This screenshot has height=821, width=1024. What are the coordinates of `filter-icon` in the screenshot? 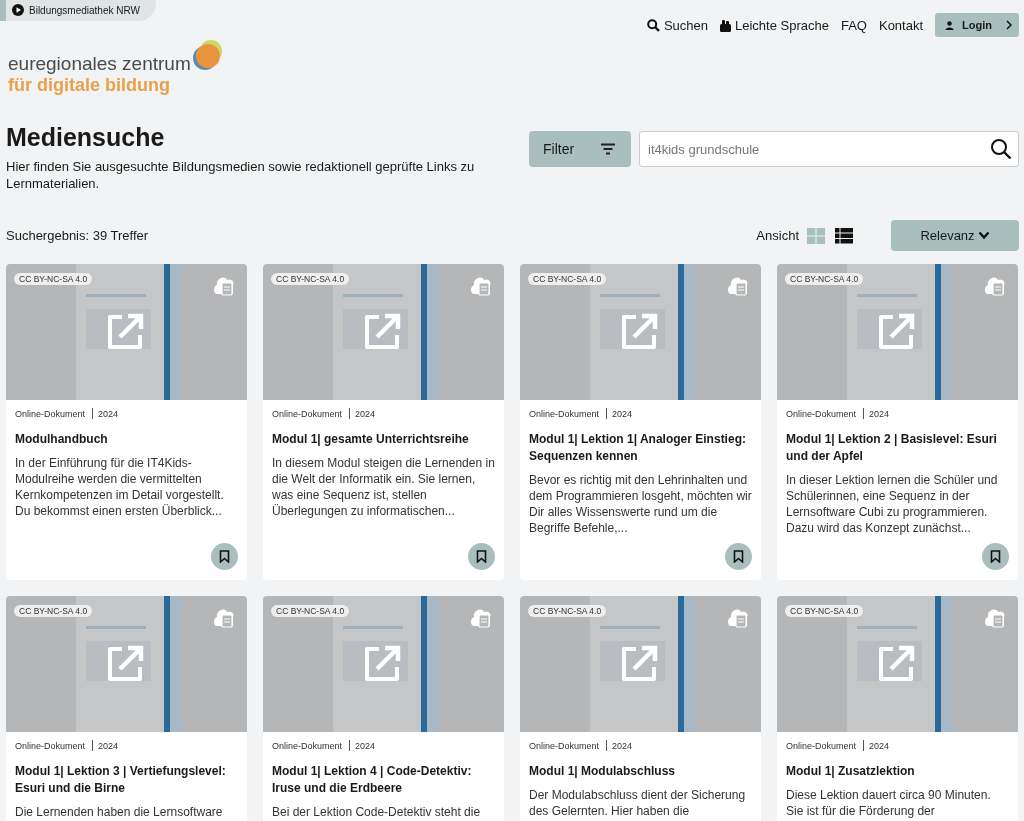 It's located at (608, 149).